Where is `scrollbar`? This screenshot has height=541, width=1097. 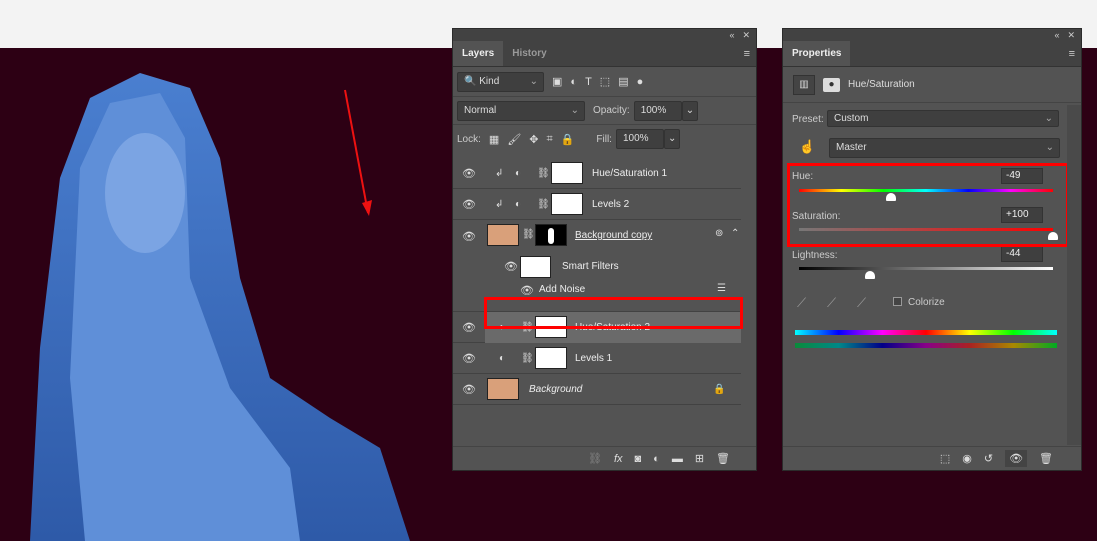 scrollbar is located at coordinates (1074, 275).